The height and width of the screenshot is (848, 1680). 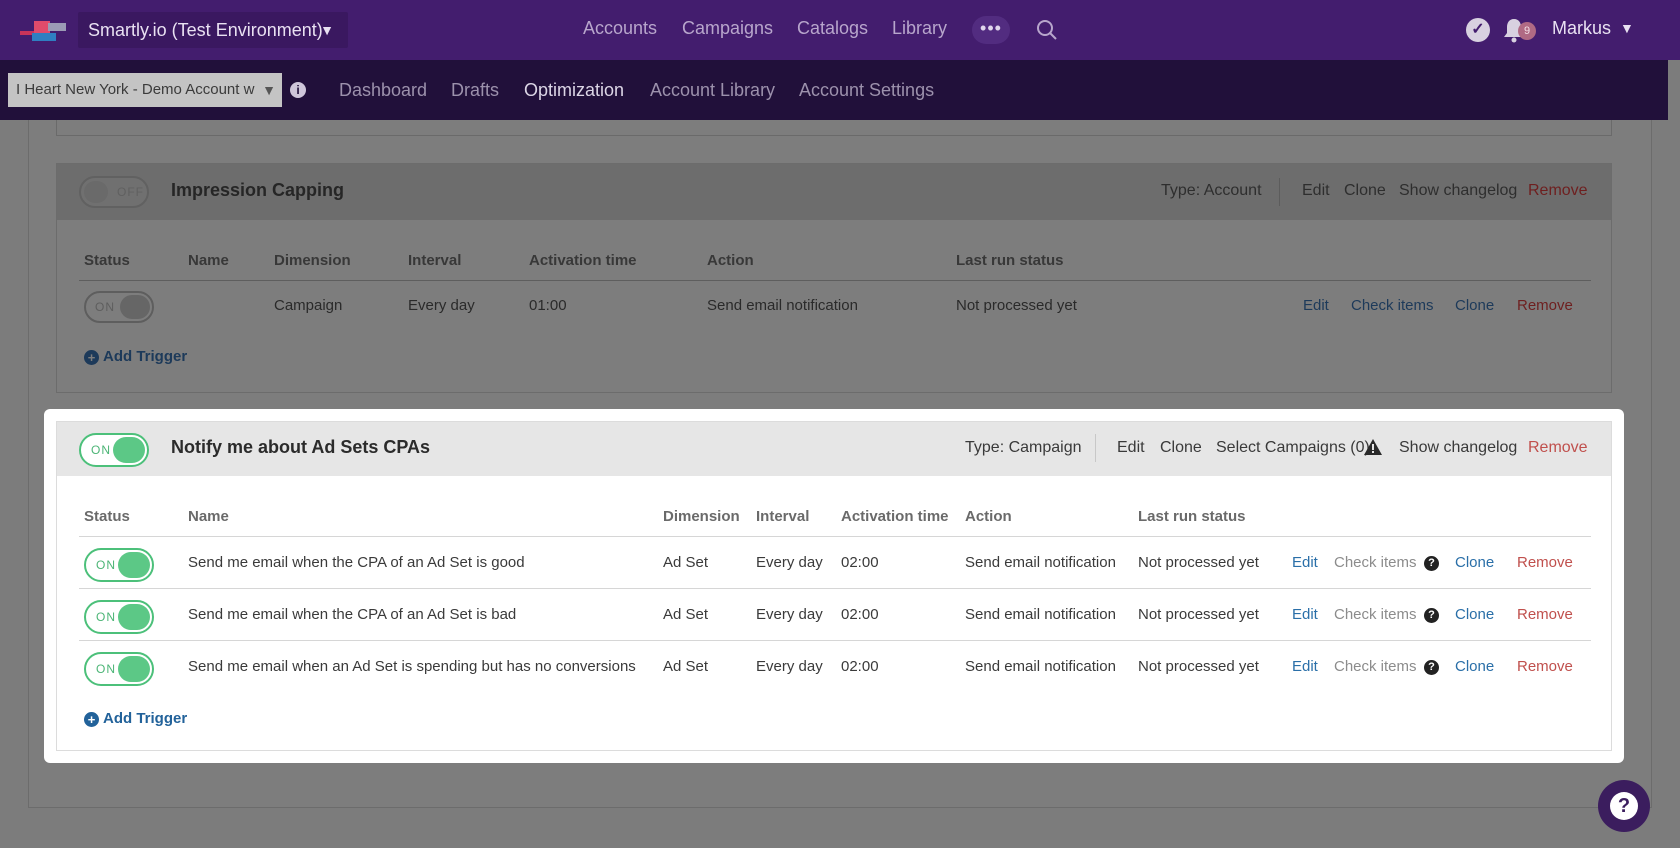 I want to click on trigger-dimension: Campaign, so click(x=308, y=305).